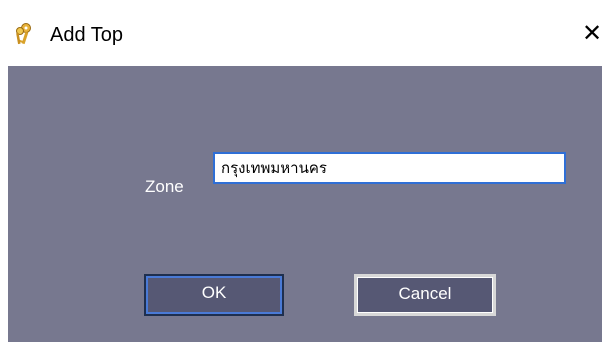  I want to click on cancel-button: Cancel, so click(425, 295).